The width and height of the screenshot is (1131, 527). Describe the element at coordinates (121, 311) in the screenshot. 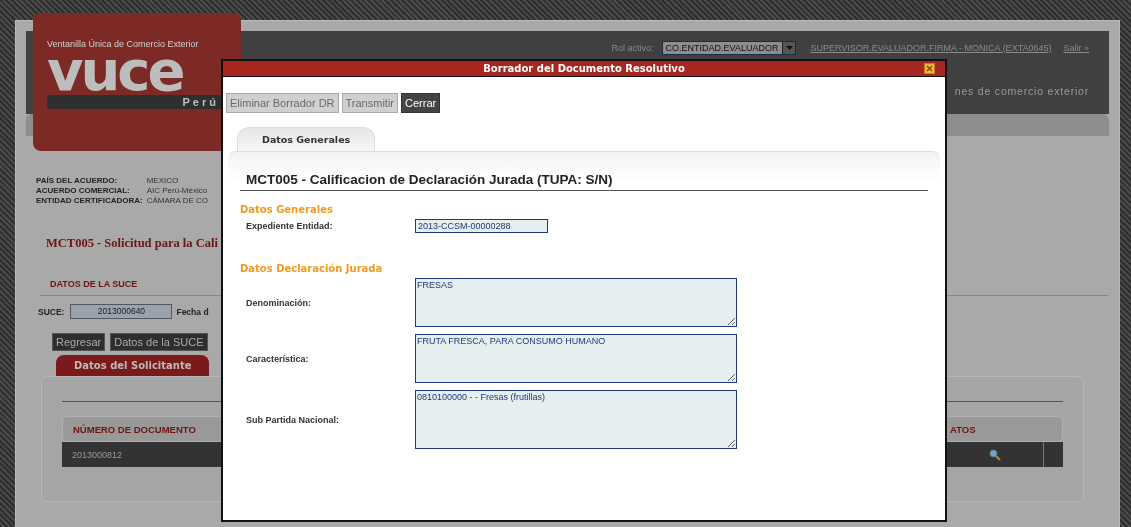

I see `suce-field: 2013000640` at that location.